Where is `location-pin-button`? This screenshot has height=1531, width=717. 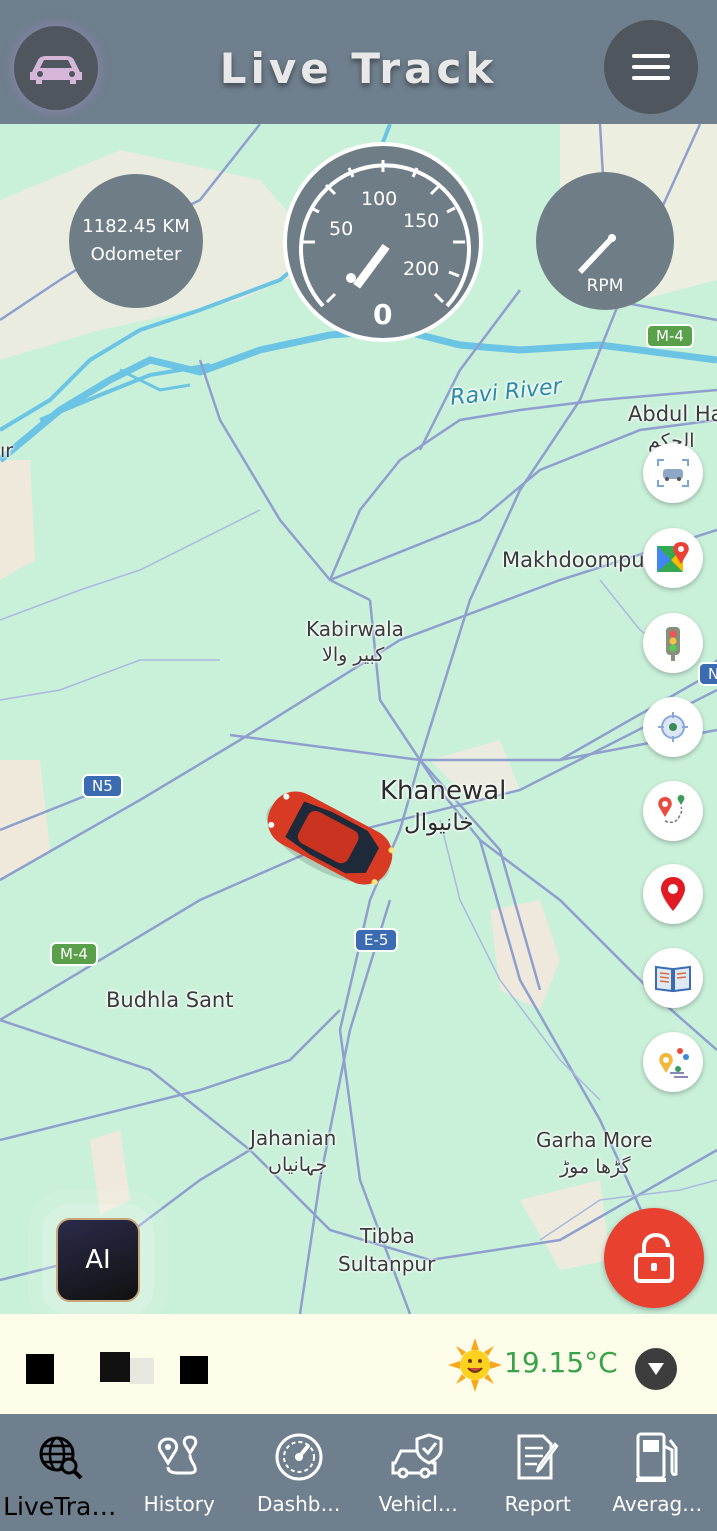 location-pin-button is located at coordinates (673, 894).